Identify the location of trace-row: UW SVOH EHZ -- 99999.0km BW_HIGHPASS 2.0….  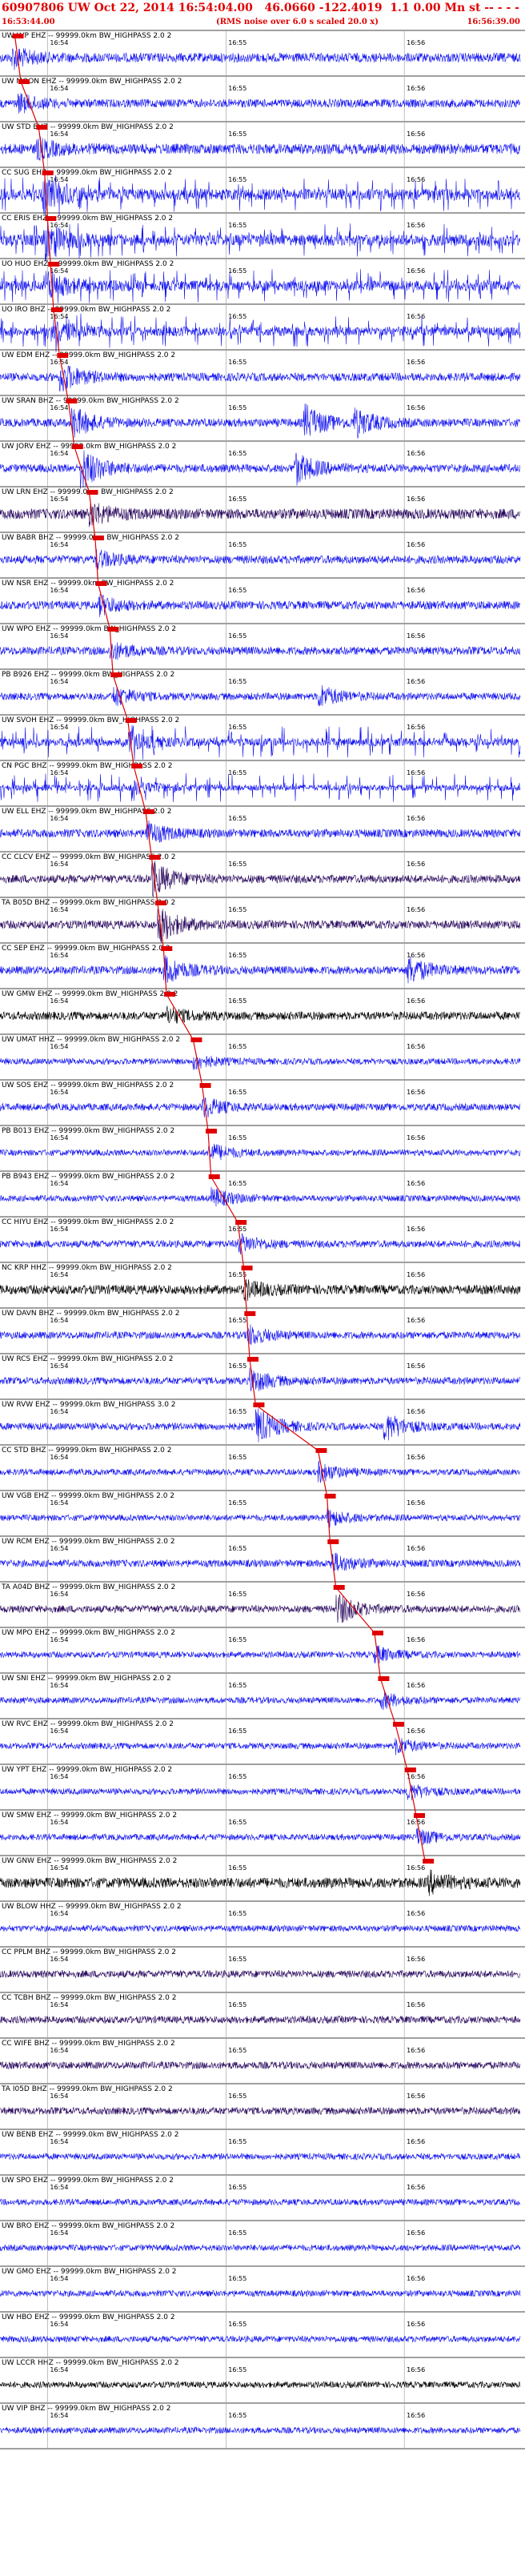
(262, 737).